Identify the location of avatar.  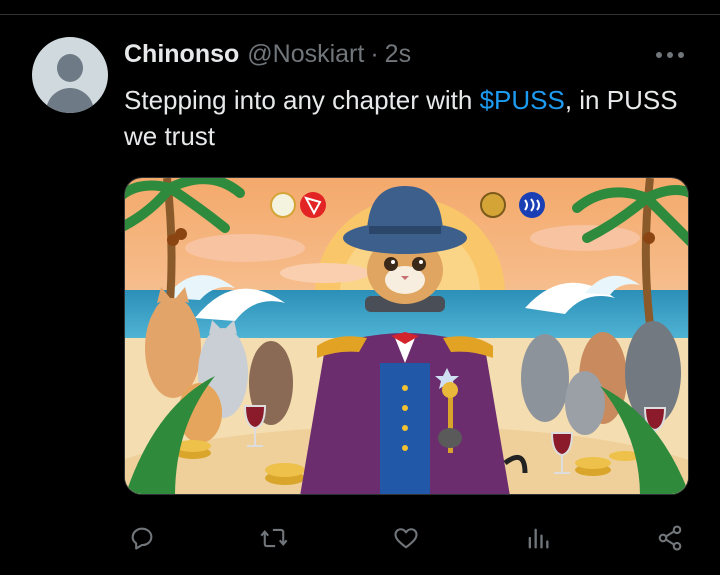
(70, 75).